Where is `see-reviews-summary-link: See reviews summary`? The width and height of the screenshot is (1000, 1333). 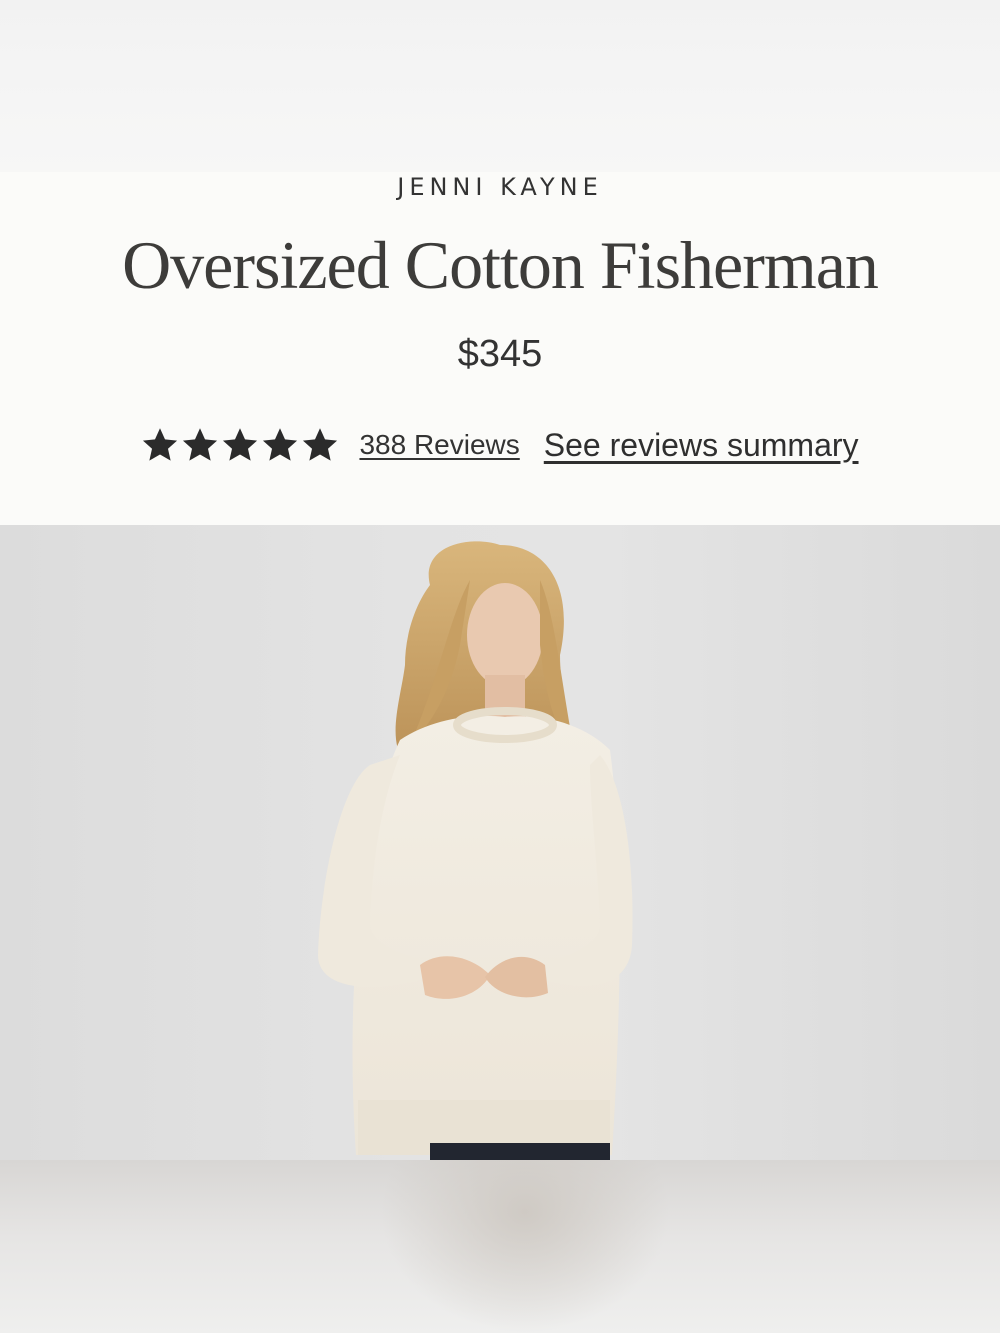
see-reviews-summary-link: See reviews summary is located at coordinates (701, 445).